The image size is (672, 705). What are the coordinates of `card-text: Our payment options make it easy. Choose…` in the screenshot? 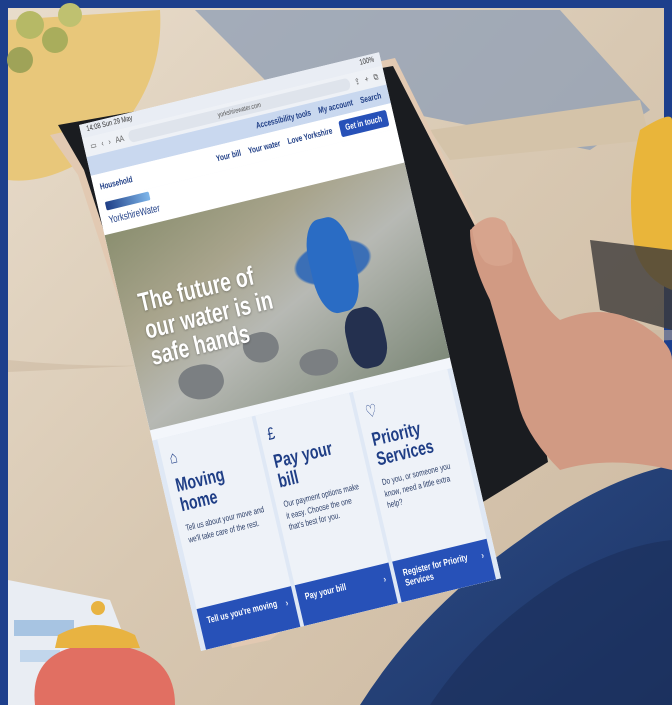 It's located at (321, 507).